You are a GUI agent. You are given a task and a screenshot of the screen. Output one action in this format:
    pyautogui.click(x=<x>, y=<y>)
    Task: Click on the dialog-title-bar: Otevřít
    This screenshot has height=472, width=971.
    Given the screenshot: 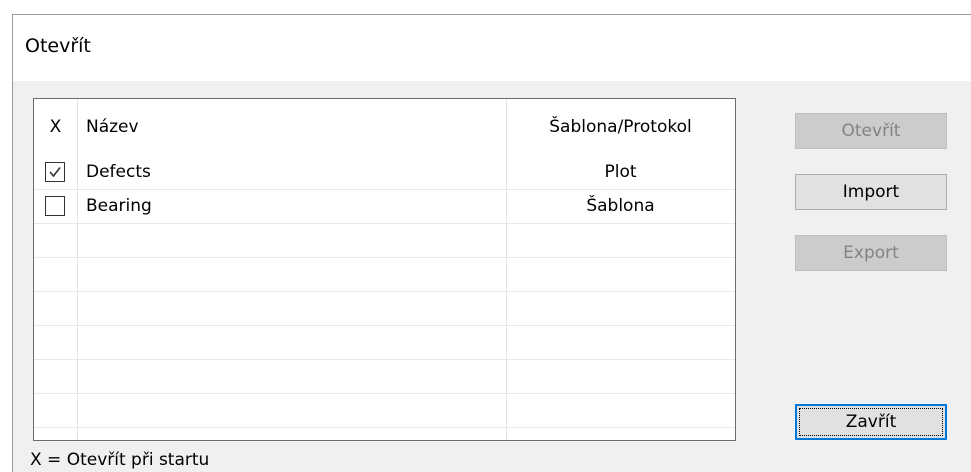 What is the action you would take?
    pyautogui.click(x=492, y=48)
    